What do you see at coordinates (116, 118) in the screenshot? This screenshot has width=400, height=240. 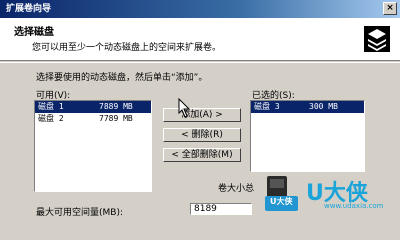 I see `disk-size: 7789 MB` at bounding box center [116, 118].